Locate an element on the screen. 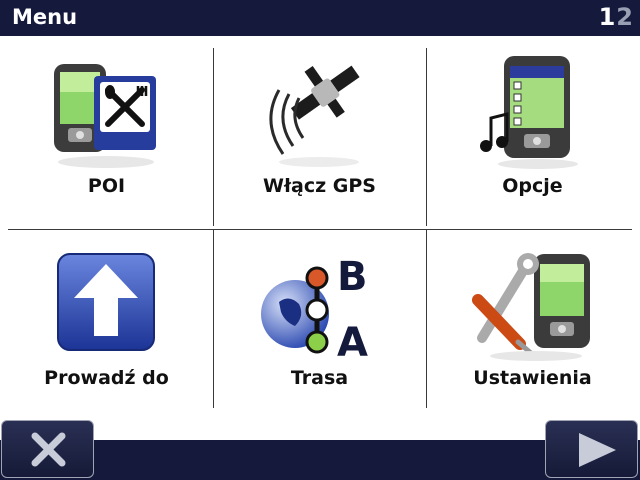 The image size is (640, 480). next-button is located at coordinates (591, 449).